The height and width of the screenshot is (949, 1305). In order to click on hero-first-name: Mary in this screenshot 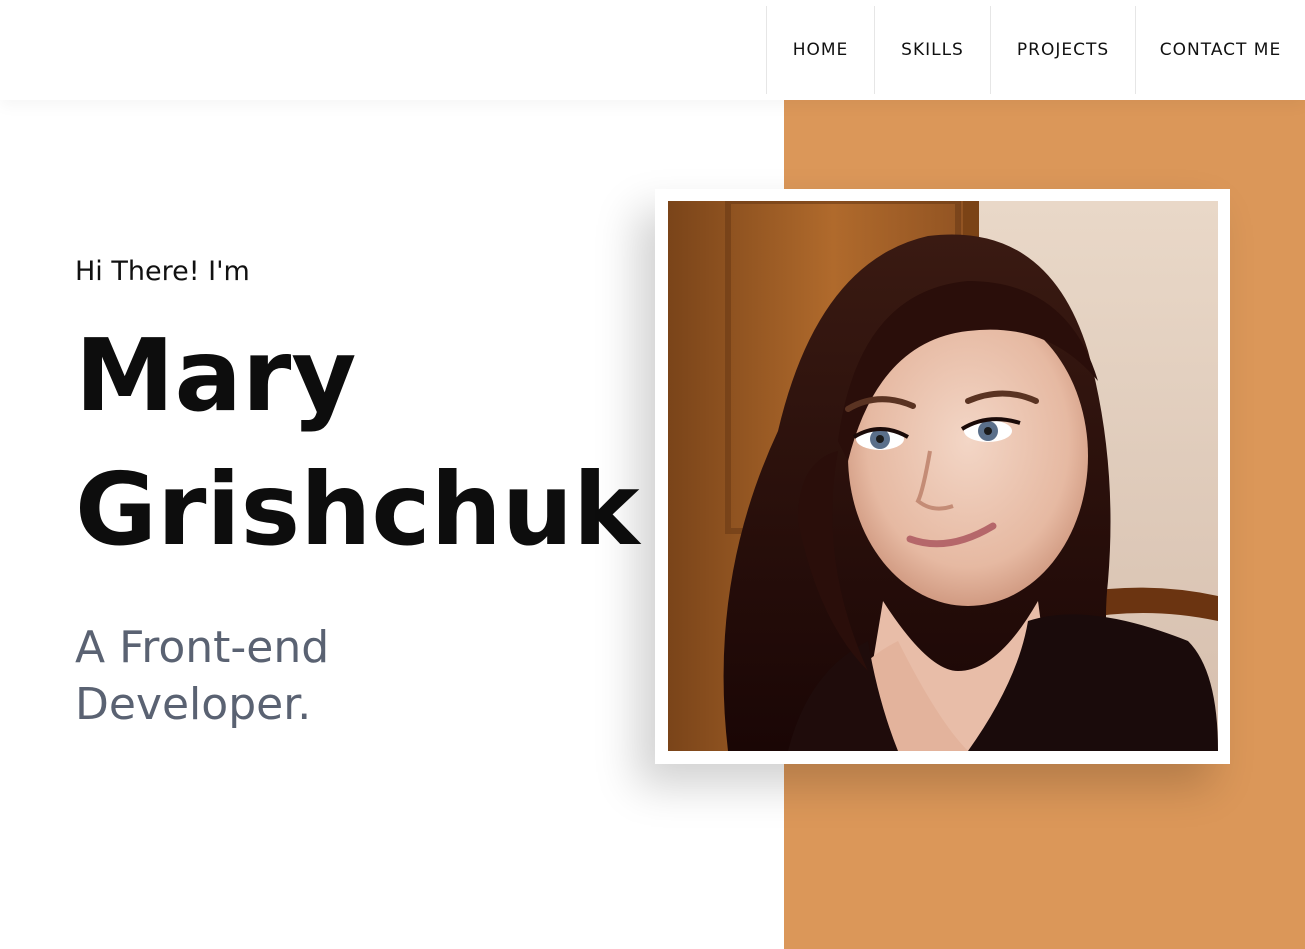, I will do `click(216, 375)`.